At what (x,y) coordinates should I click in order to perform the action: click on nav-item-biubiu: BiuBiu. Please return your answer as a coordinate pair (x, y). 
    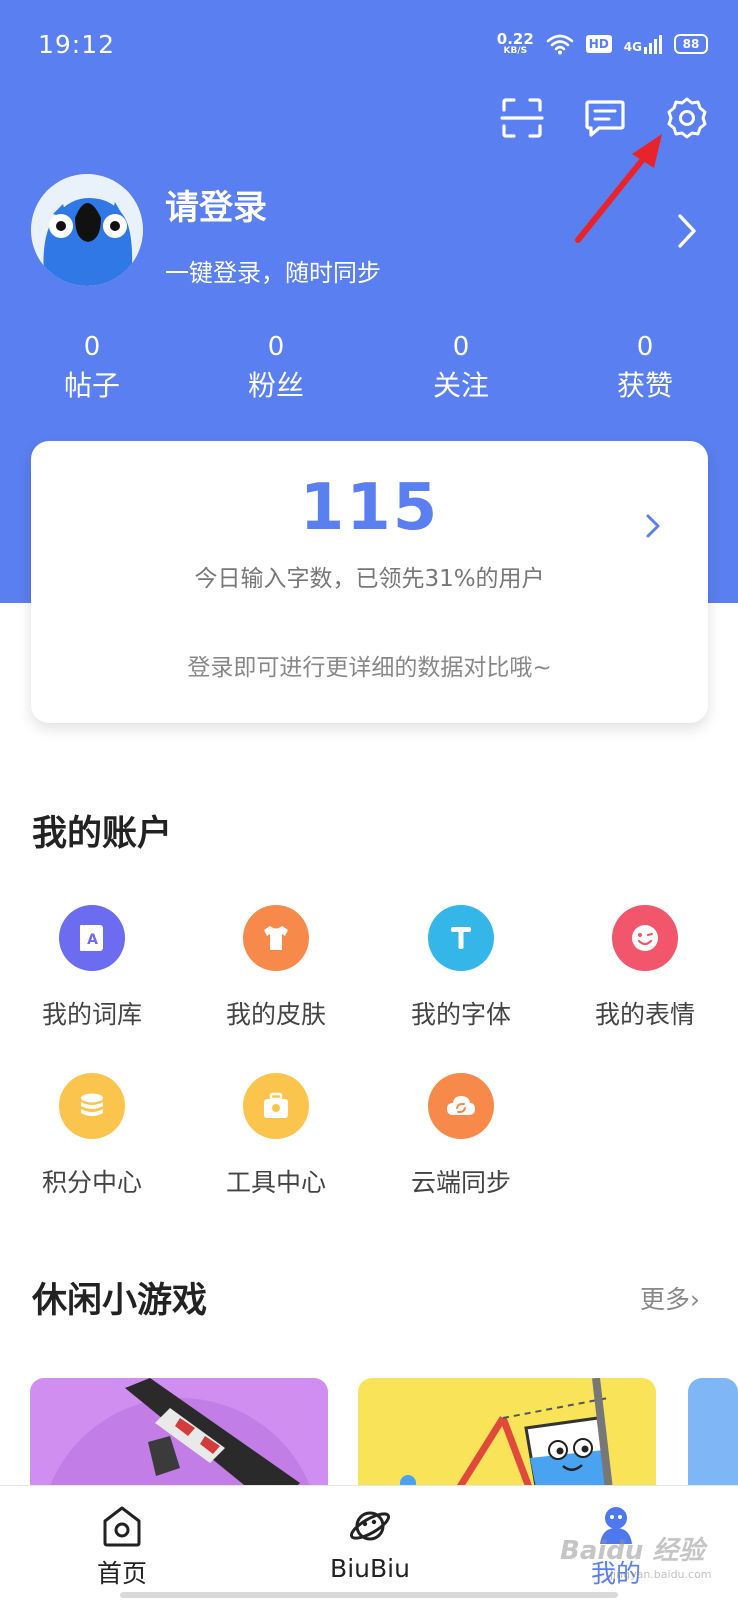
    Looking at the image, I should click on (370, 1543).